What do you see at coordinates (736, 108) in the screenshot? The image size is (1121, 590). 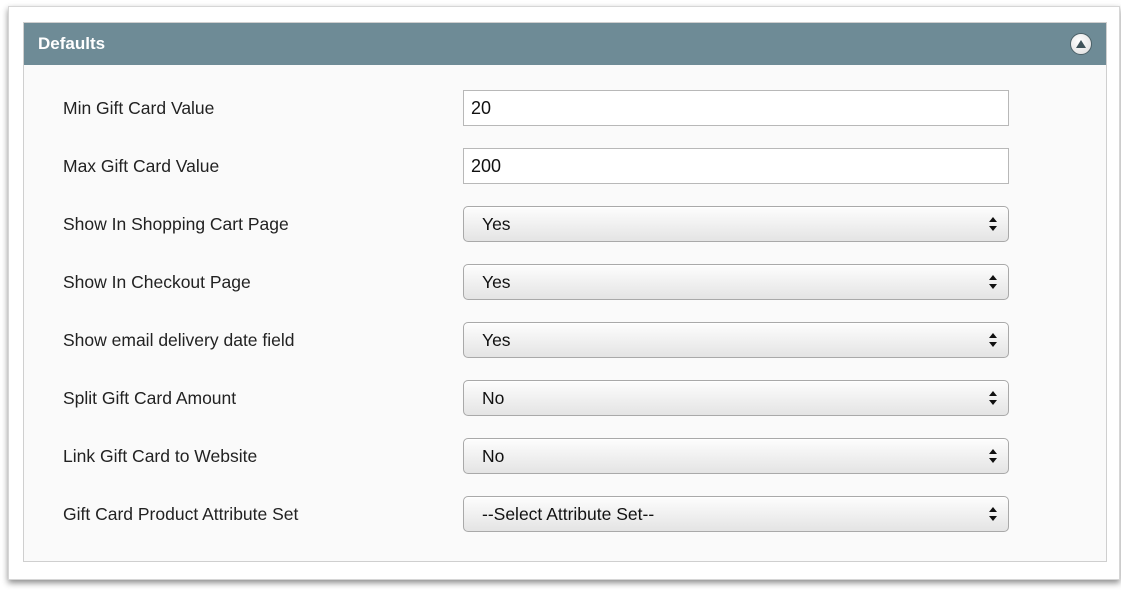 I see `min-gift-card-value-input` at bounding box center [736, 108].